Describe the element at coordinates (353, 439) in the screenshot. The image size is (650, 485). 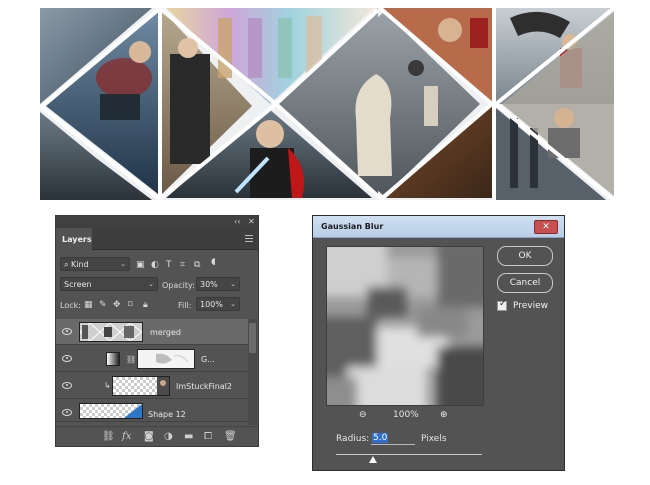
I see `radius-label: Radius:` at that location.